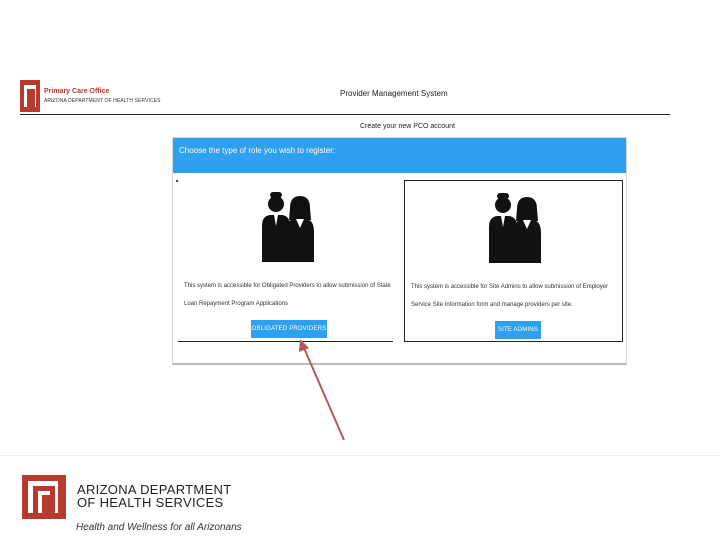 This screenshot has width=720, height=540. I want to click on adhs-tagline: Health and Wellness for all Arizonans, so click(159, 527).